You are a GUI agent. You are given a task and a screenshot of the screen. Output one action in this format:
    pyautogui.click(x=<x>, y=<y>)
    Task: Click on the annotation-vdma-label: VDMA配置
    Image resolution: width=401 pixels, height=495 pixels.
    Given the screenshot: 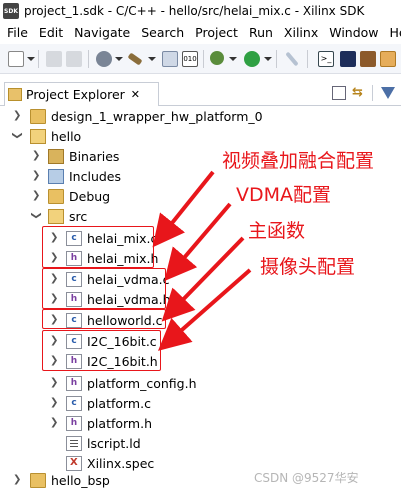 What is the action you would take?
    pyautogui.click(x=284, y=195)
    